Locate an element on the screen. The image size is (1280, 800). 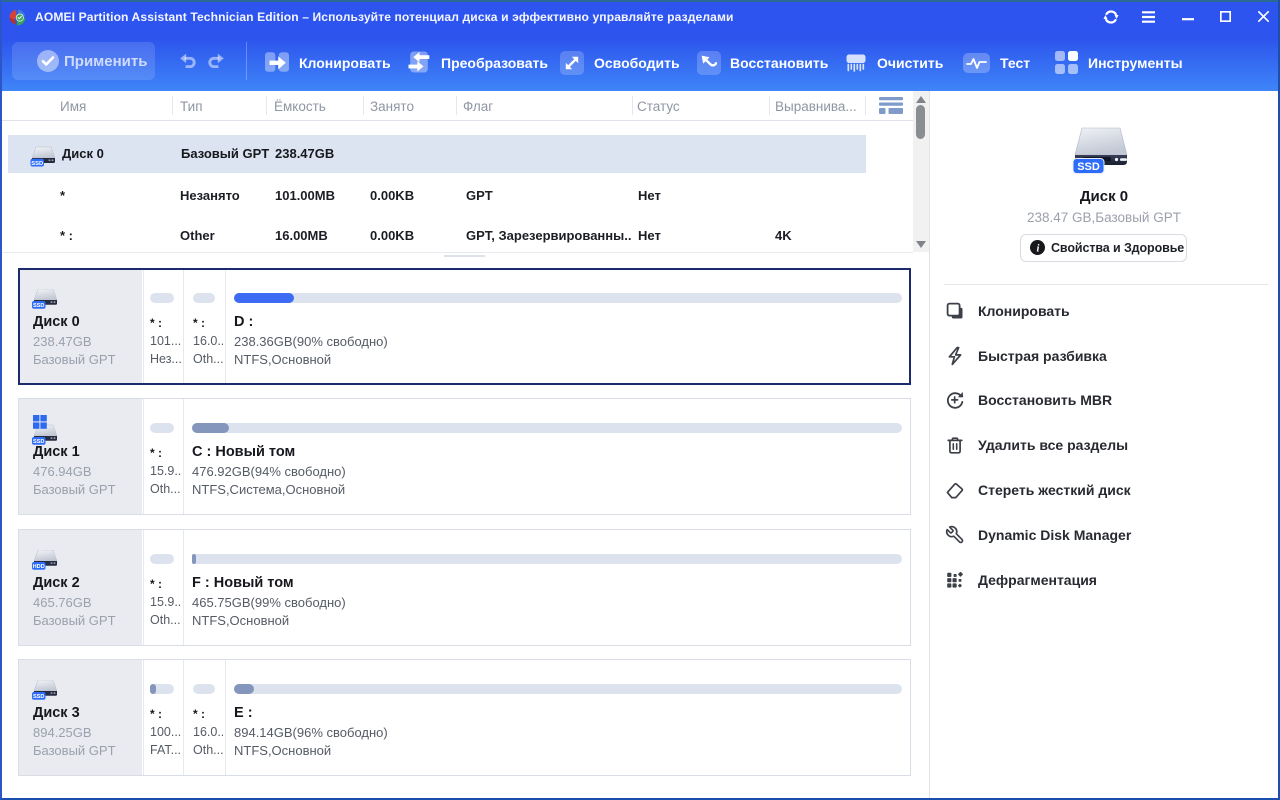
svg-text: i is located at coordinates (1037, 248).